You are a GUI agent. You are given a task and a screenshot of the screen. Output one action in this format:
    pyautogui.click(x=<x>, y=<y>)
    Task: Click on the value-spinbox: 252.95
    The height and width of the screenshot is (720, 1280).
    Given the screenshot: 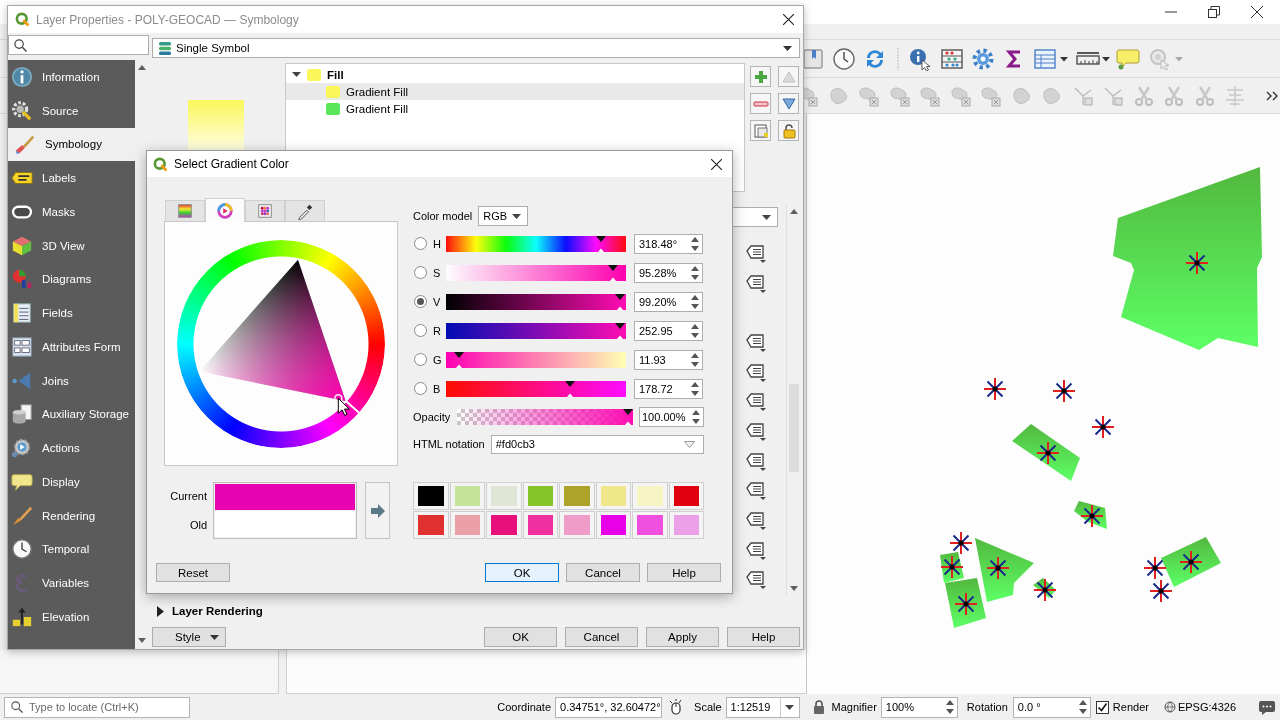 What is the action you would take?
    pyautogui.click(x=668, y=330)
    